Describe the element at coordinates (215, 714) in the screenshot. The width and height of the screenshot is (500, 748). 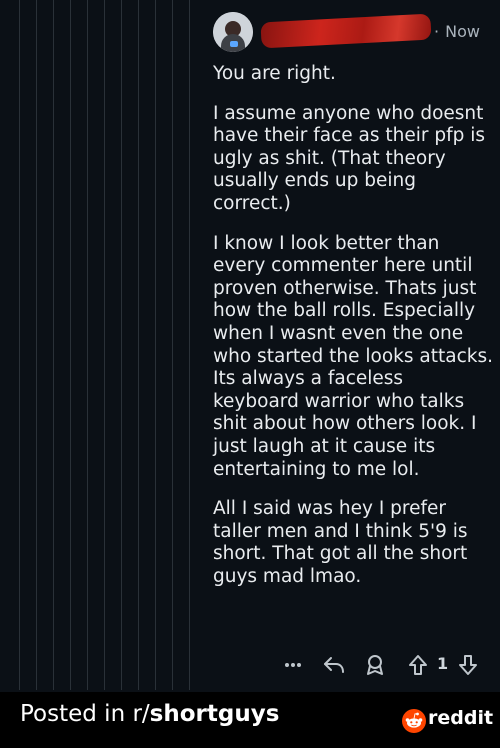
I see `subreddit-name: shortguys` at that location.